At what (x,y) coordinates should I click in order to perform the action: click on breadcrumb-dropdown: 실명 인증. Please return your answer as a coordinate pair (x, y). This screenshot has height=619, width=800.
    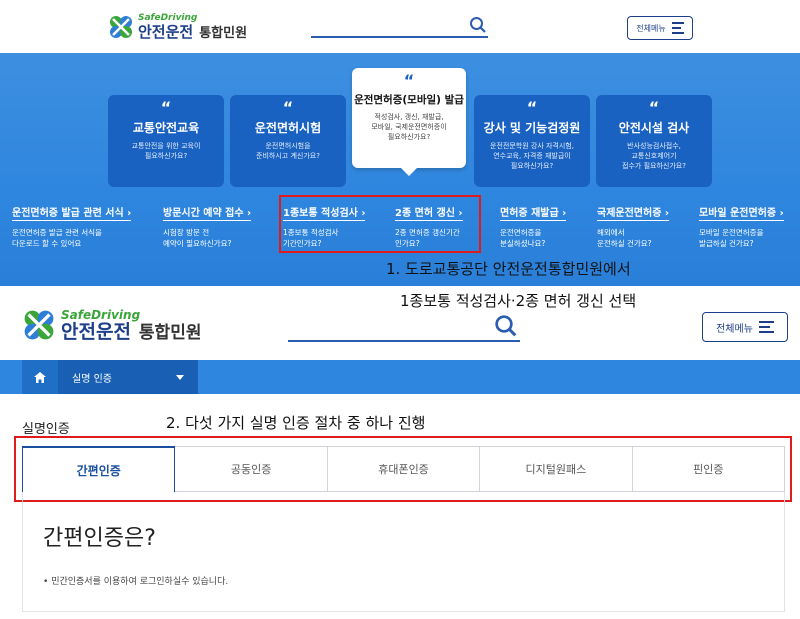
    Looking at the image, I should click on (128, 377).